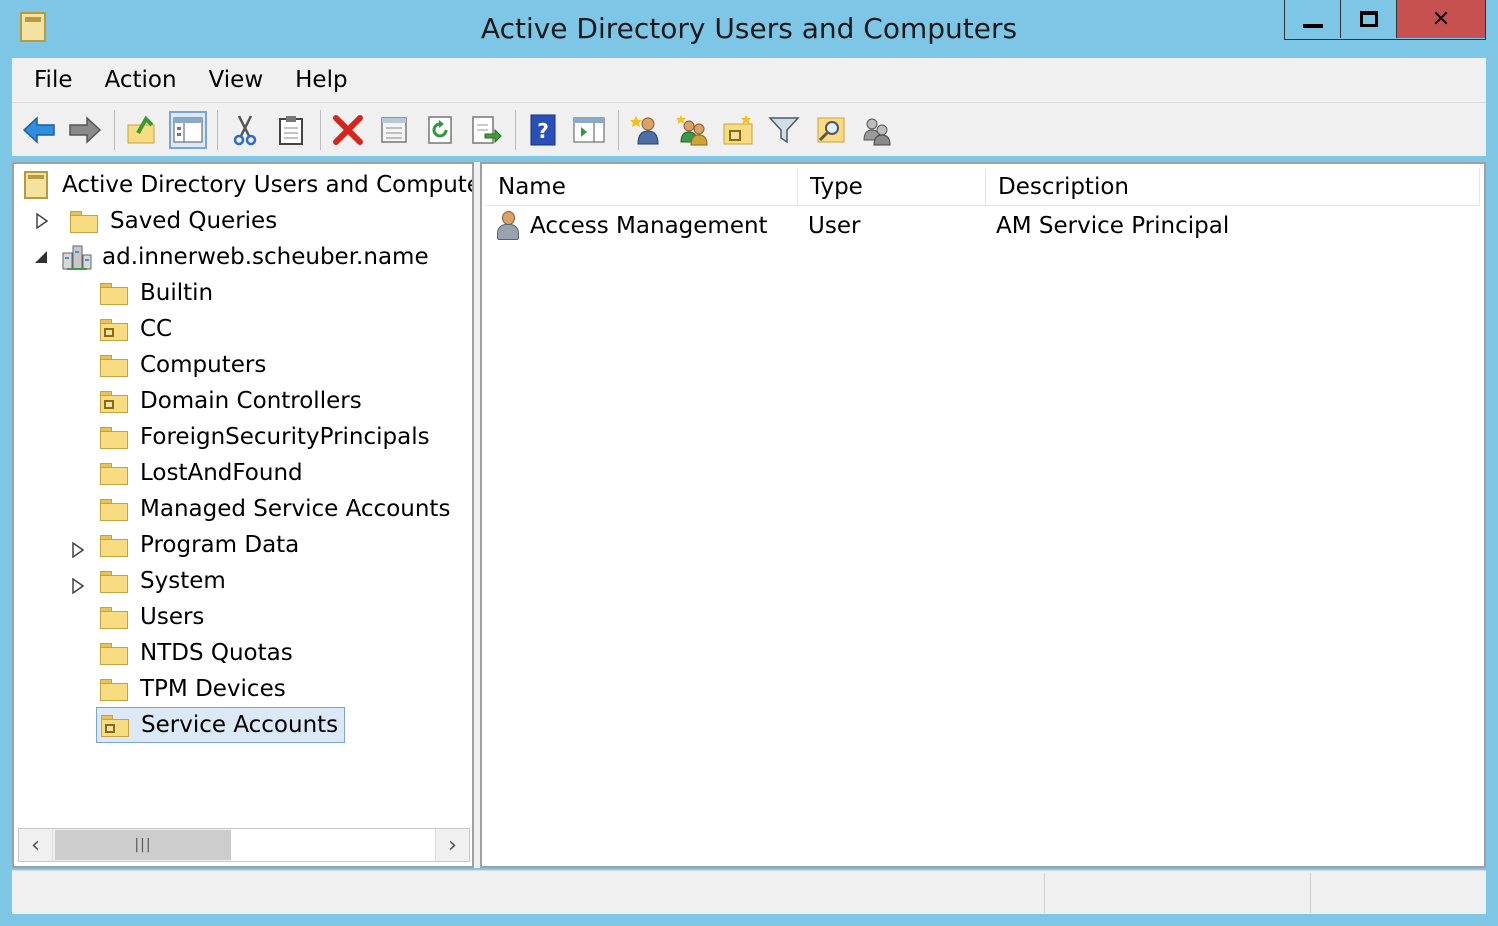  What do you see at coordinates (265, 437) in the screenshot?
I see `tree-item: ForeignSecurityPrincipals` at bounding box center [265, 437].